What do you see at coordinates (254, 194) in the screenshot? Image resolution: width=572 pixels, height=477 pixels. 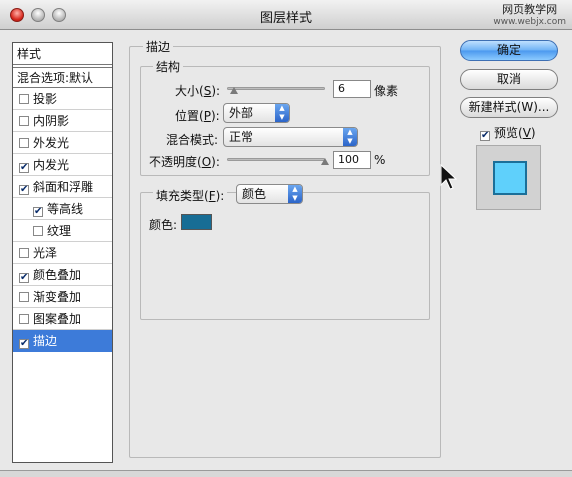 I see `fill-type-value: 颜色` at bounding box center [254, 194].